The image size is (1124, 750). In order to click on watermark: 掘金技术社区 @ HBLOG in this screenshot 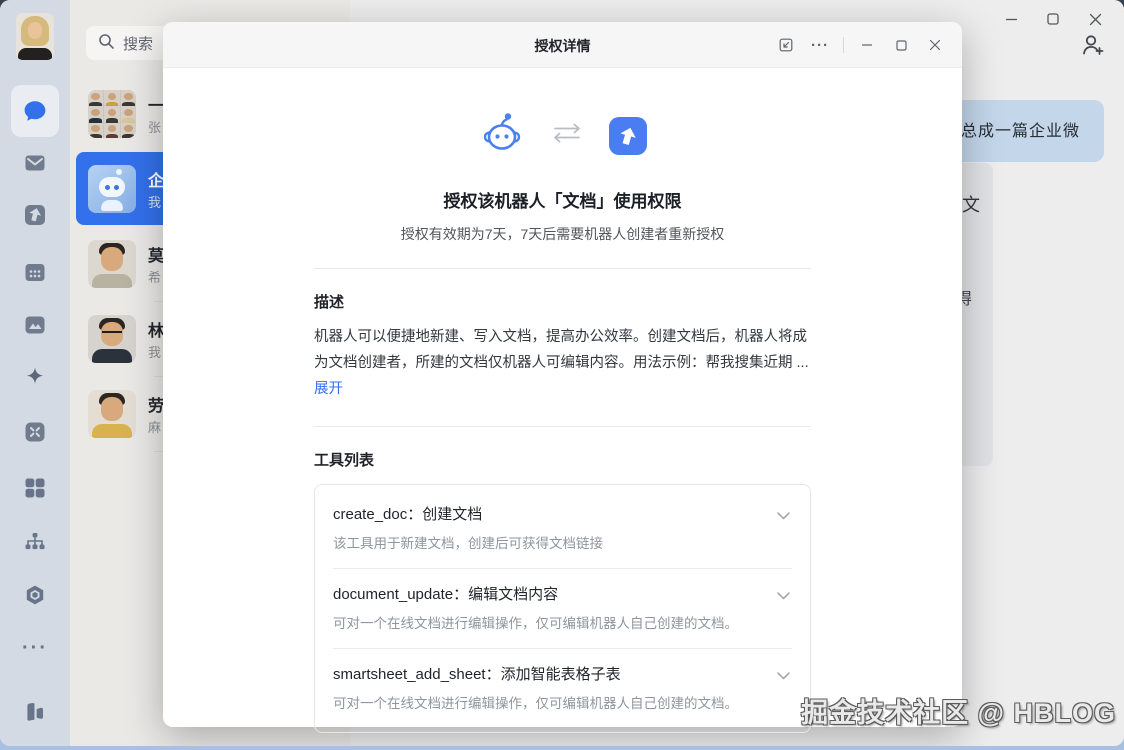, I will do `click(958, 713)`.